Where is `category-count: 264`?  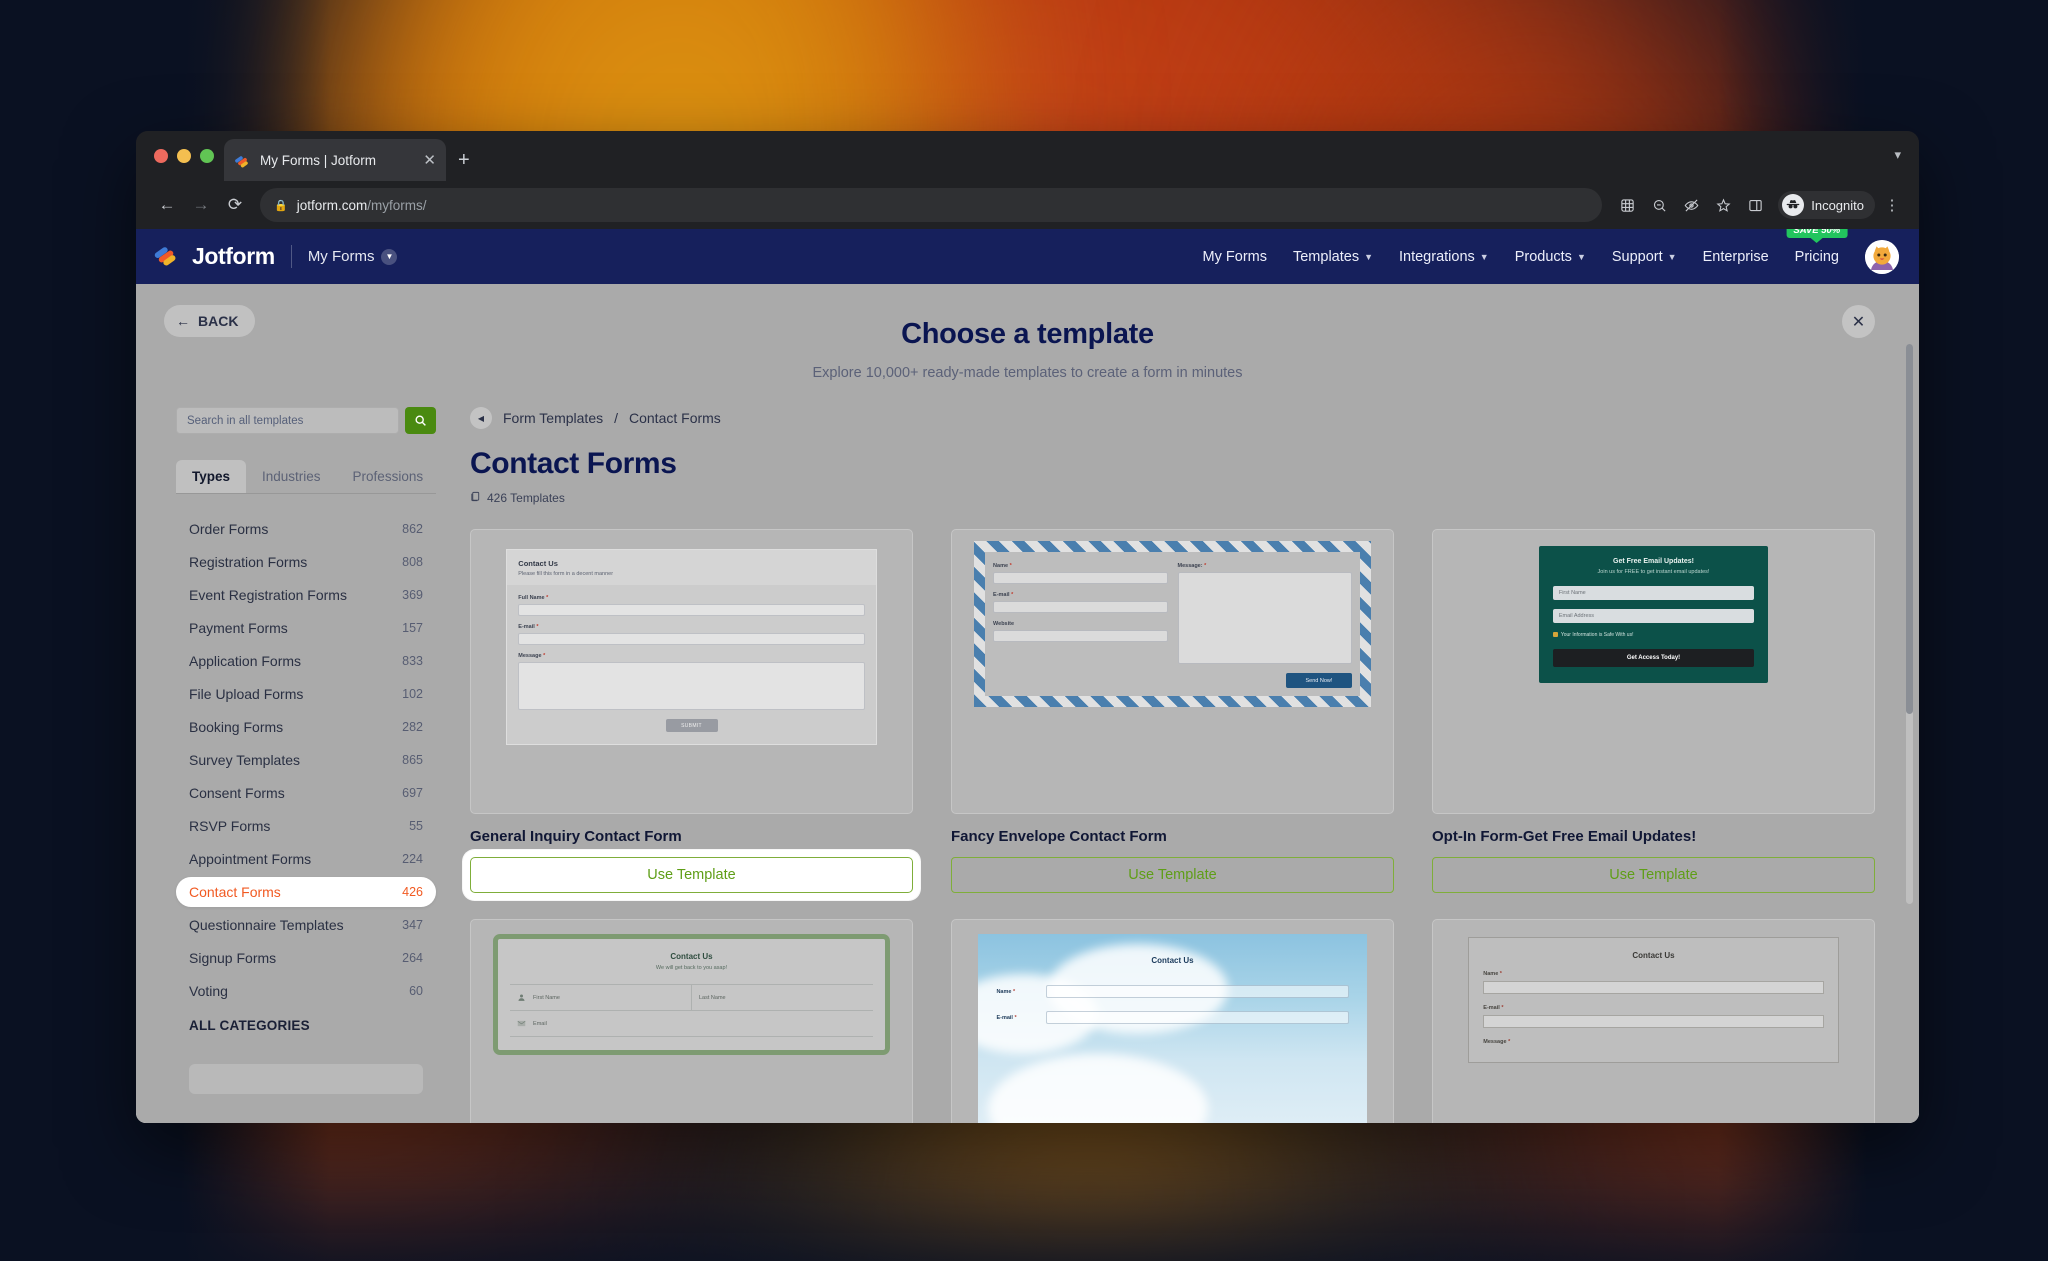 category-count: 264 is located at coordinates (412, 958).